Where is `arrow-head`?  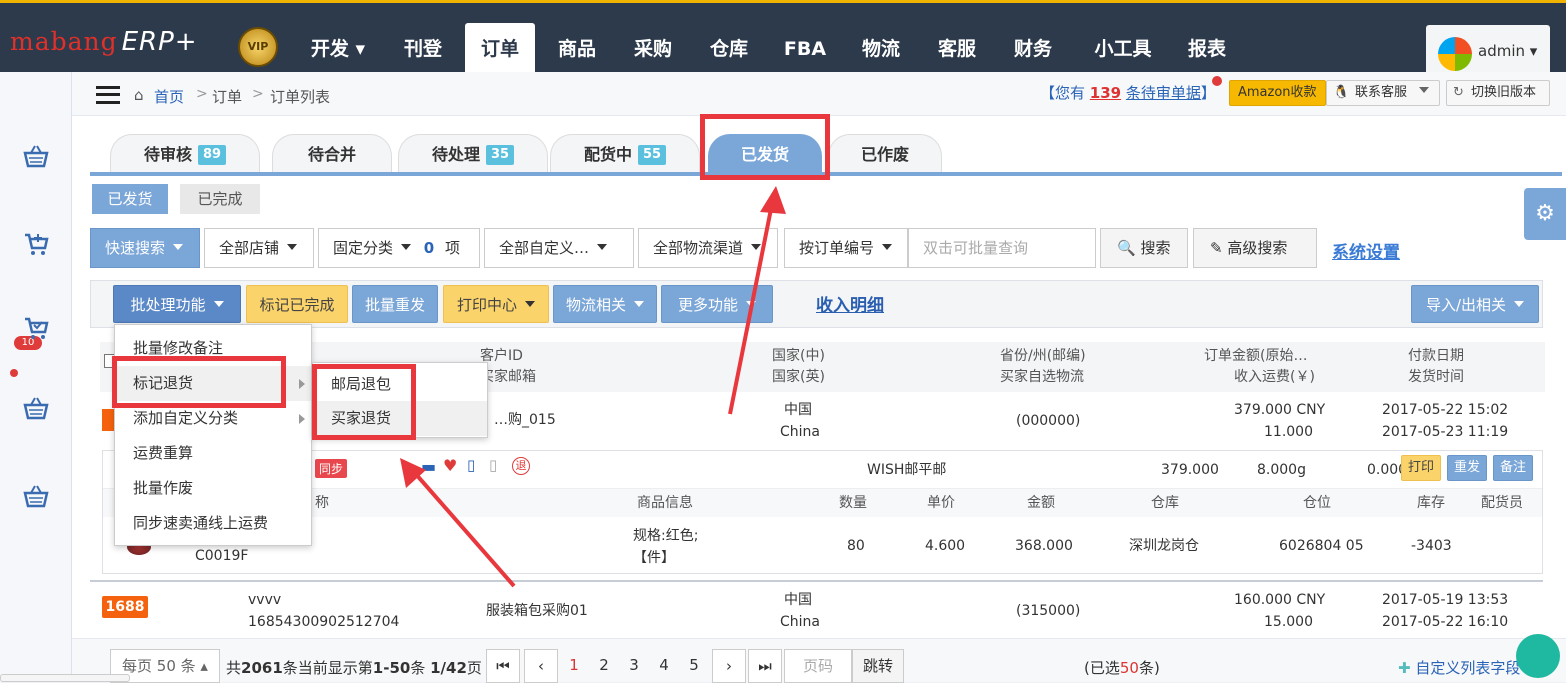
arrow-head is located at coordinates (773, 200).